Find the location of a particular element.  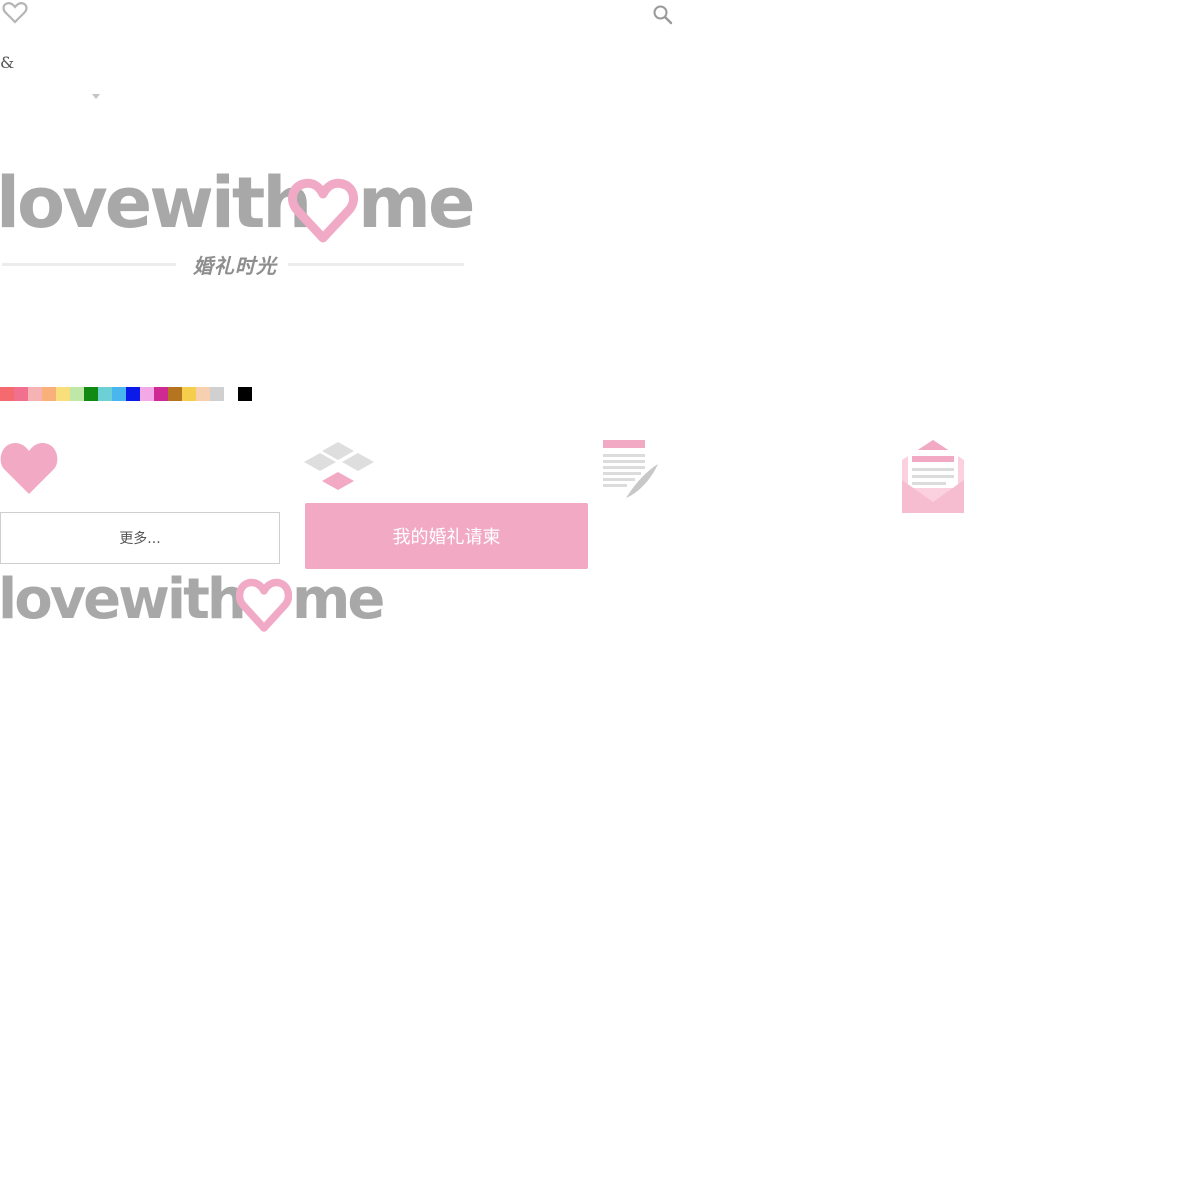

document-pen-icon is located at coordinates (631, 470).